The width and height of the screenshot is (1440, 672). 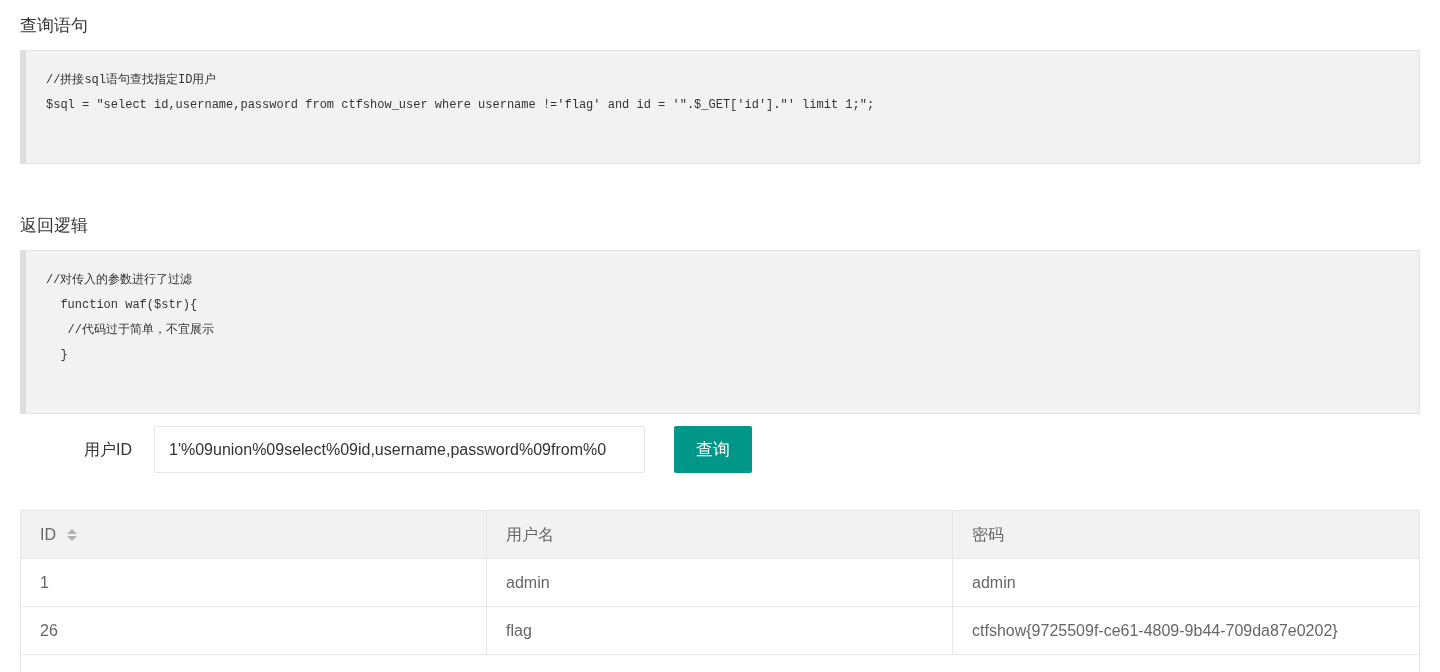 I want to click on code-line: //拼接sql语句查找指定ID用户, so click(x=131, y=80).